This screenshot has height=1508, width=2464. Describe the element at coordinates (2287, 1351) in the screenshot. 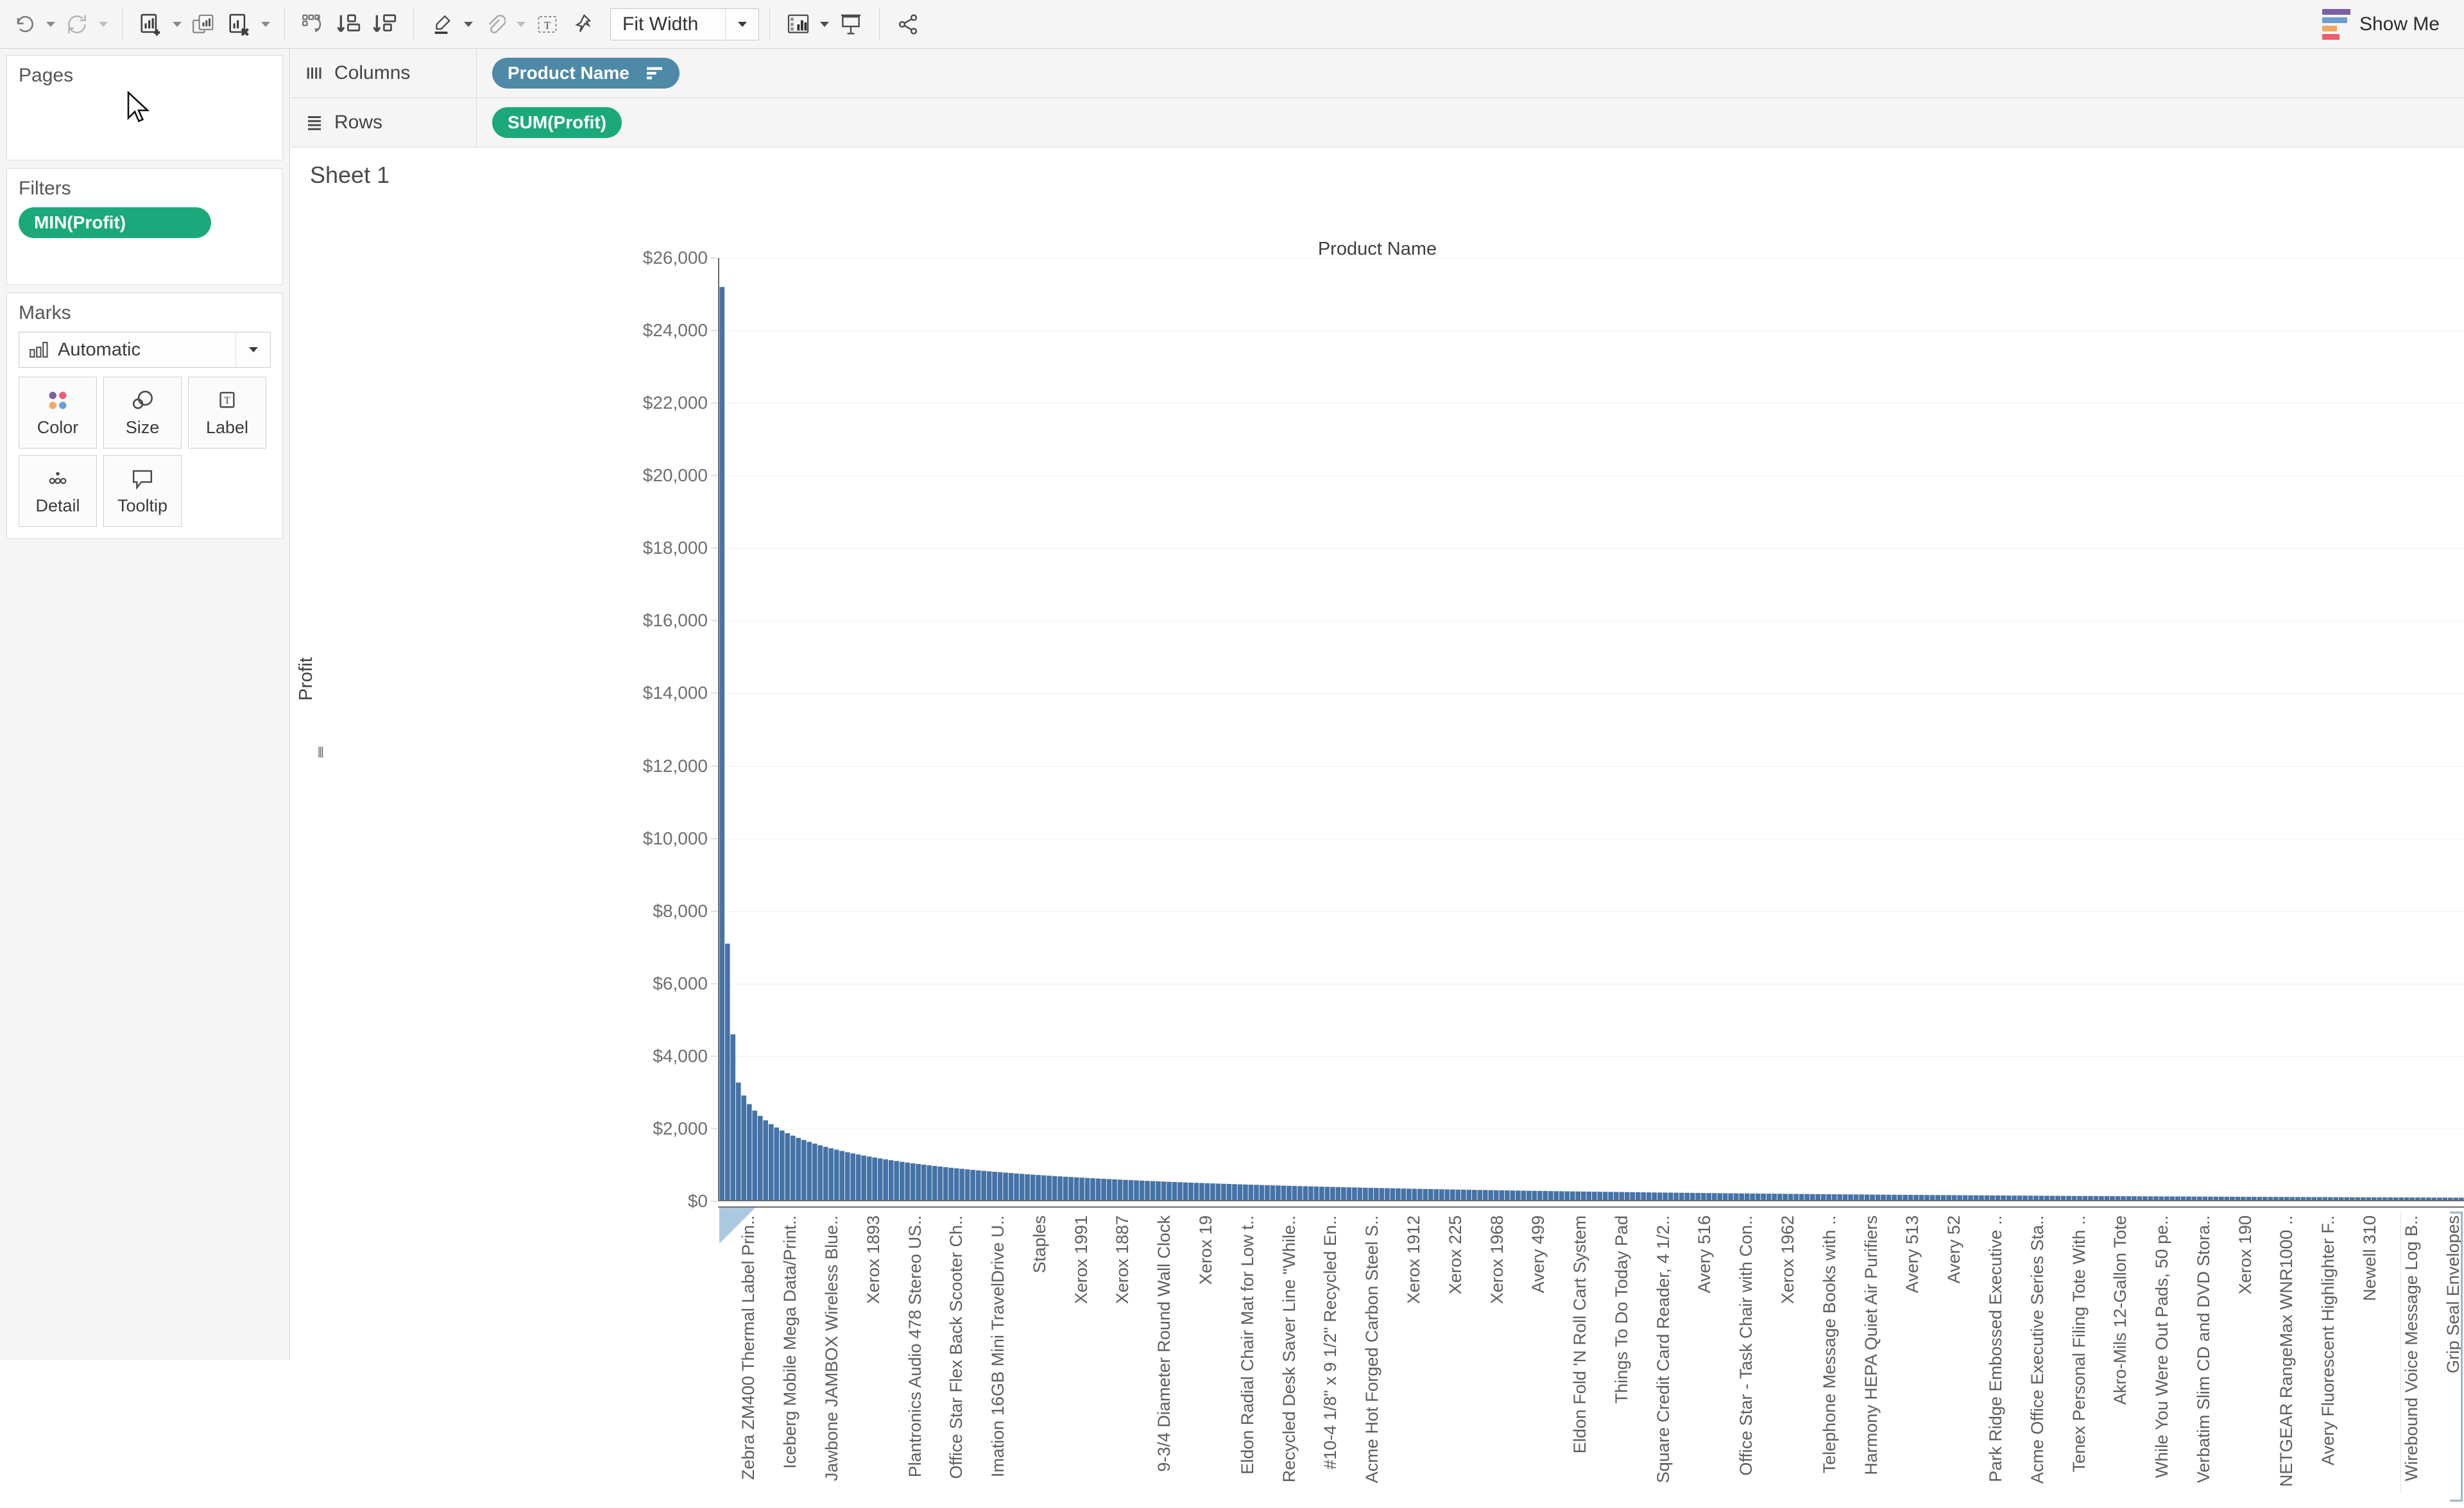

I see `x-axis-tick-label: NETGEAR RangeMax WNR1000 ..` at that location.